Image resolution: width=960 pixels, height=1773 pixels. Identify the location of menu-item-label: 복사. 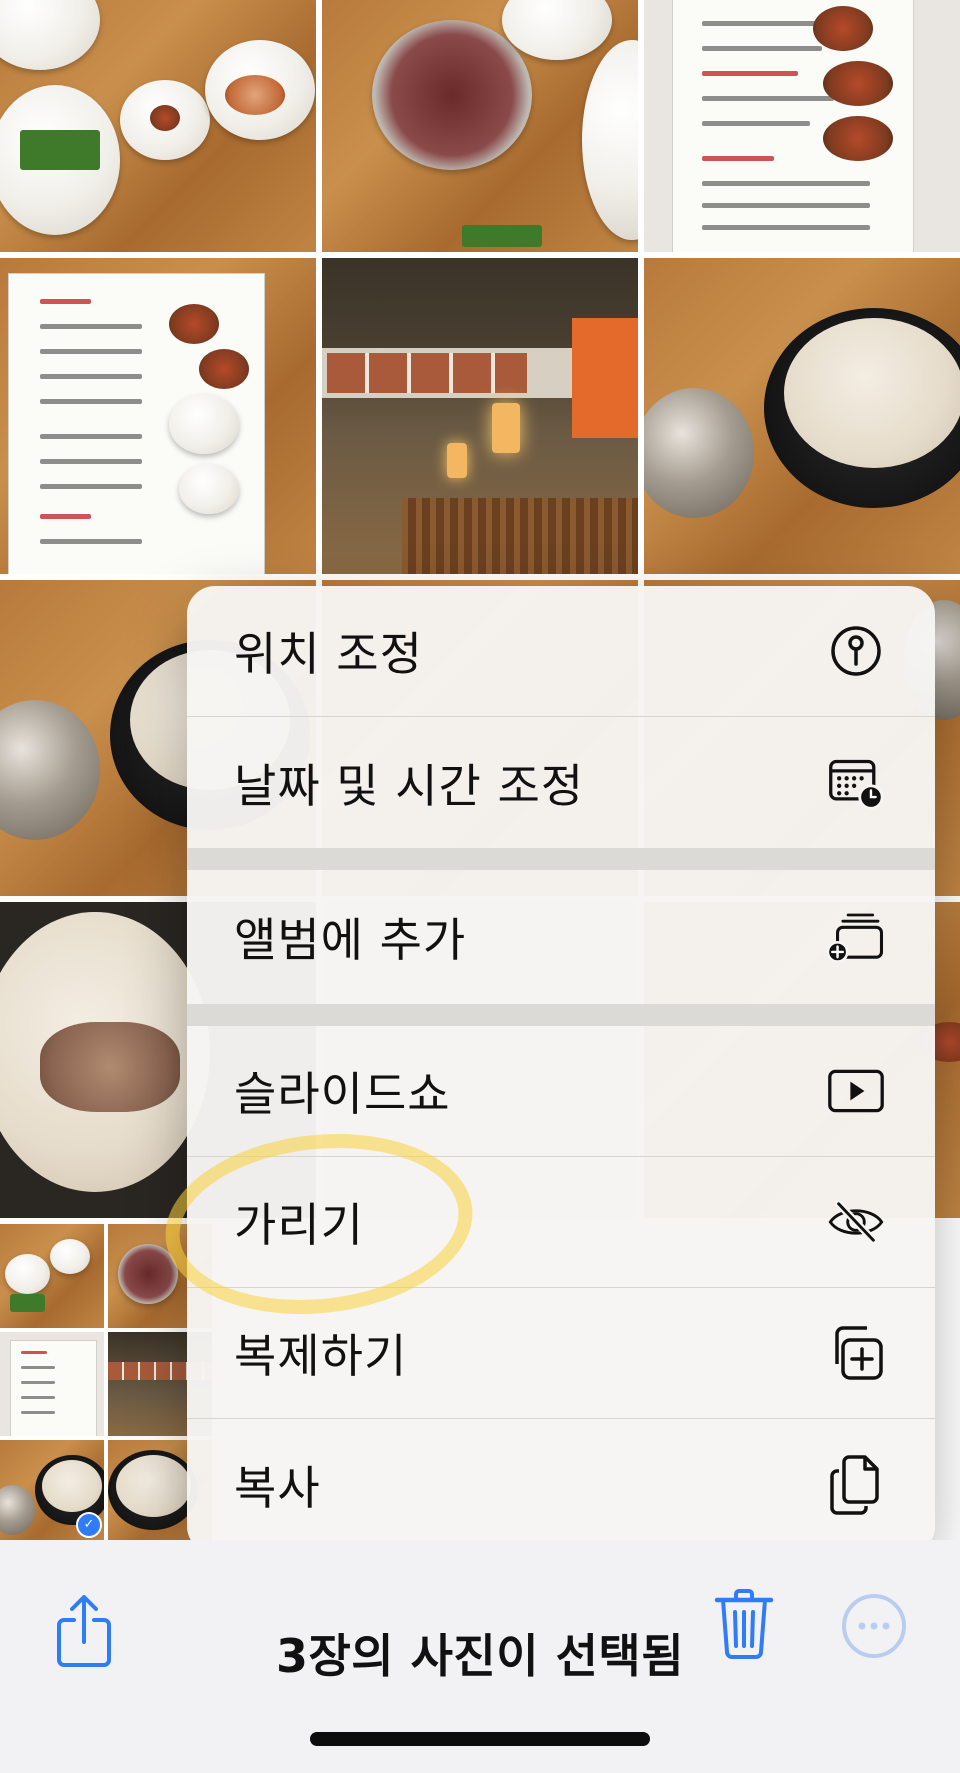
(277, 1487).